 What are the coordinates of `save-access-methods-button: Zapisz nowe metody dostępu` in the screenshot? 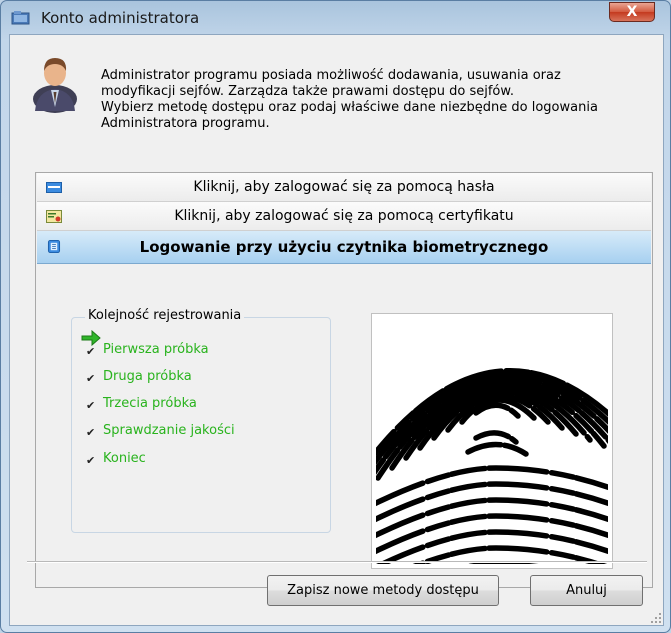 It's located at (383, 590).